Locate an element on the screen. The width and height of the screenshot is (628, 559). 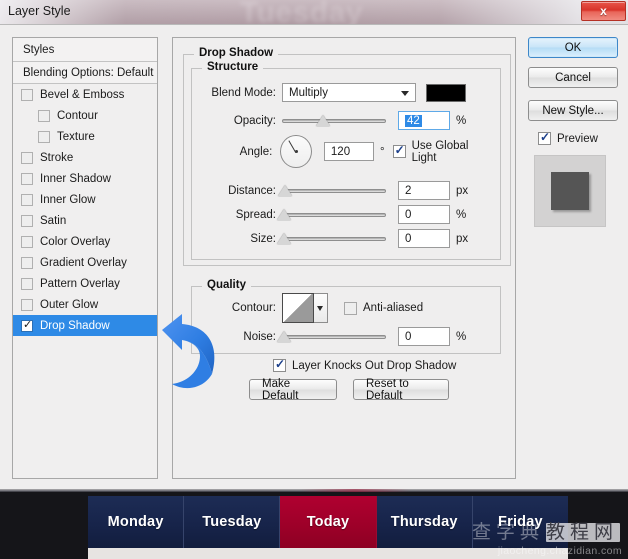
distance-slider-thumb is located at coordinates (285, 190).